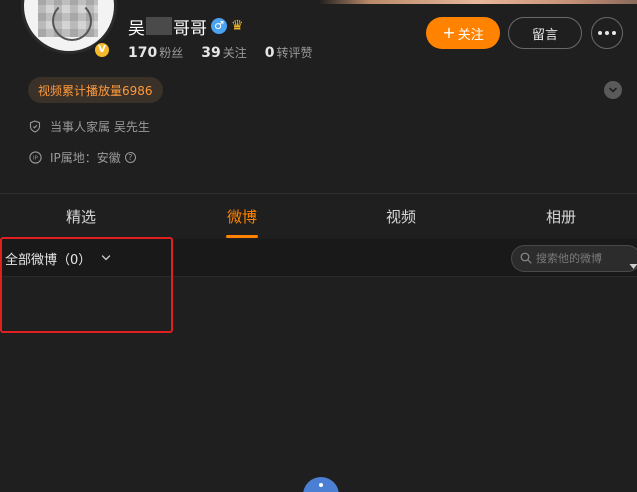 The image size is (637, 492). I want to click on caret-down-icon, so click(633, 264).